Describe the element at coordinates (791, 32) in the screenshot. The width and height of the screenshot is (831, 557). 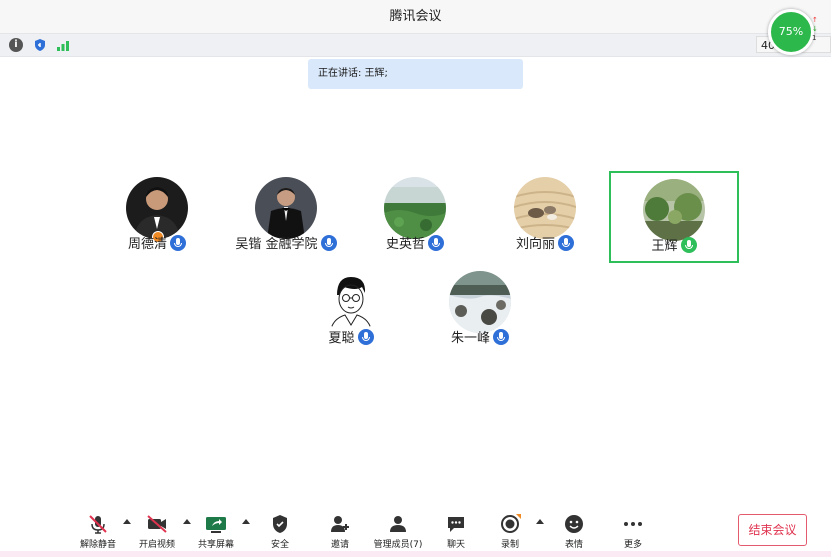
I see `network-performance-widget: 75%` at that location.